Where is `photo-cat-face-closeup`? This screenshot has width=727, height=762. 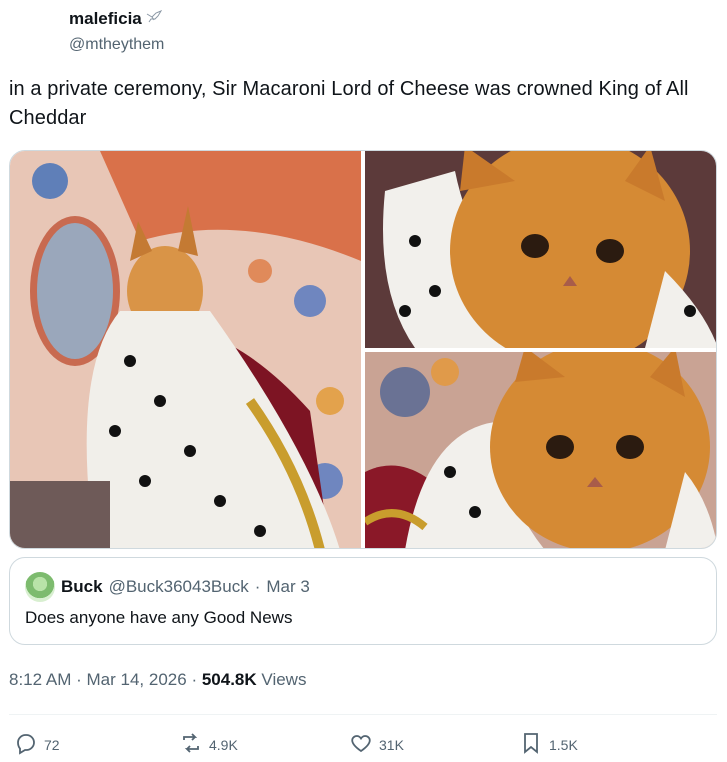 photo-cat-face-closeup is located at coordinates (540, 249).